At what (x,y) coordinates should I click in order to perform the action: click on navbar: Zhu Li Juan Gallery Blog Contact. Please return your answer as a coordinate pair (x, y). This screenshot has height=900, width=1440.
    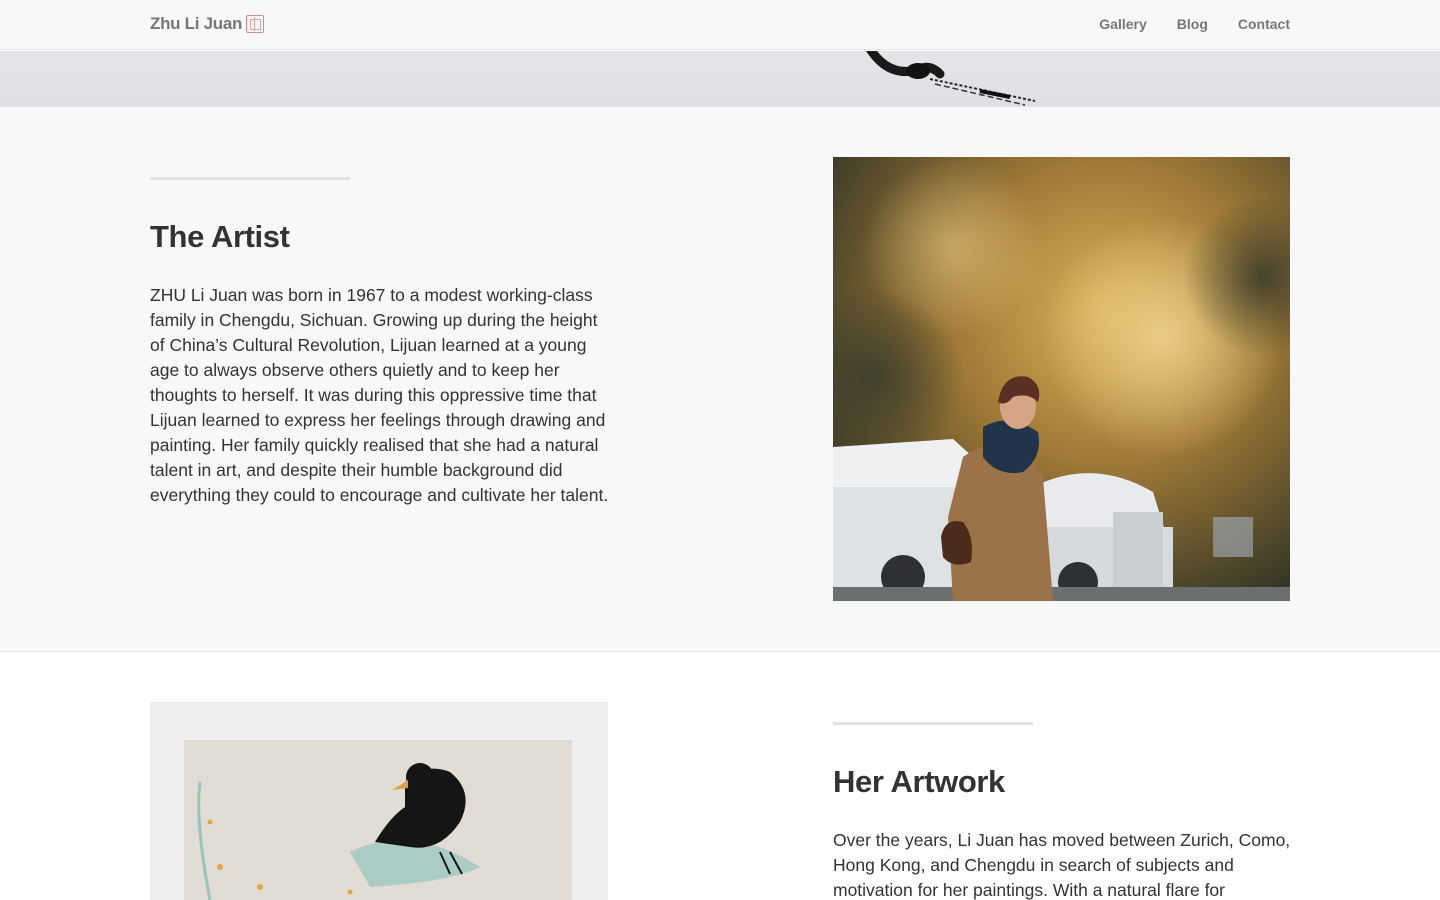
    Looking at the image, I should click on (720, 25).